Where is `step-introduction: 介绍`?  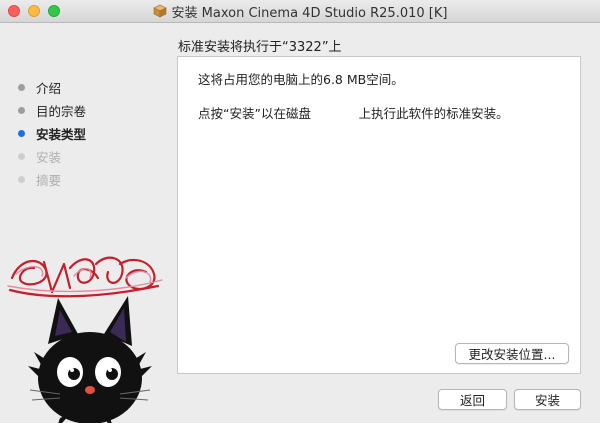
step-introduction: 介绍 is located at coordinates (52, 87).